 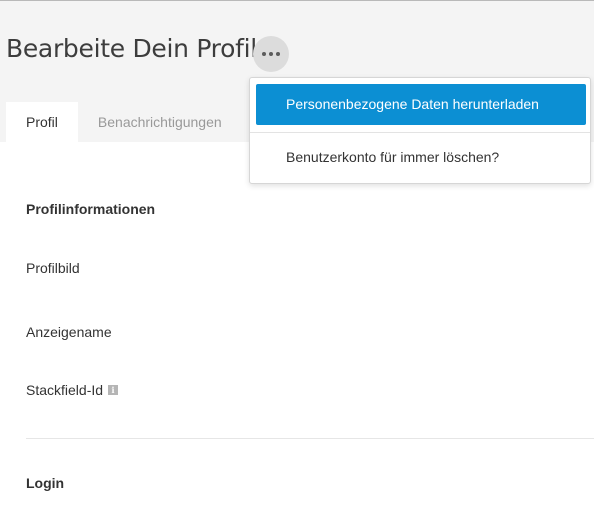 What do you see at coordinates (421, 157) in the screenshot?
I see `delete-account-item: Benutzerkonto für immer löschen?` at bounding box center [421, 157].